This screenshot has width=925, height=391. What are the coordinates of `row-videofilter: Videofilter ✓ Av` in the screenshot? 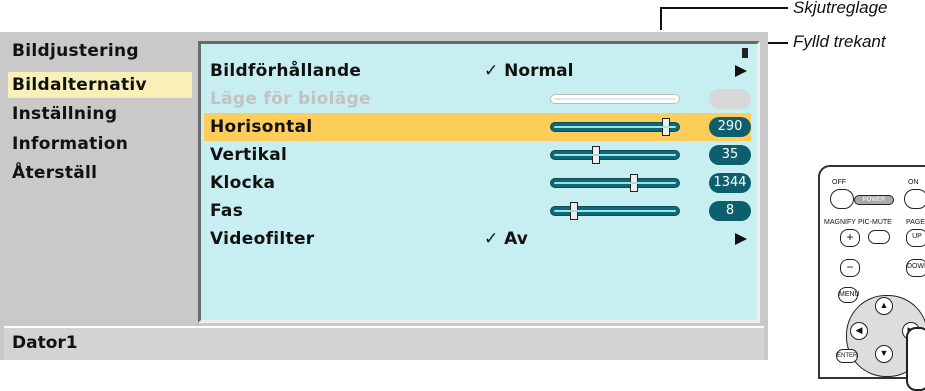 It's located at (477, 239).